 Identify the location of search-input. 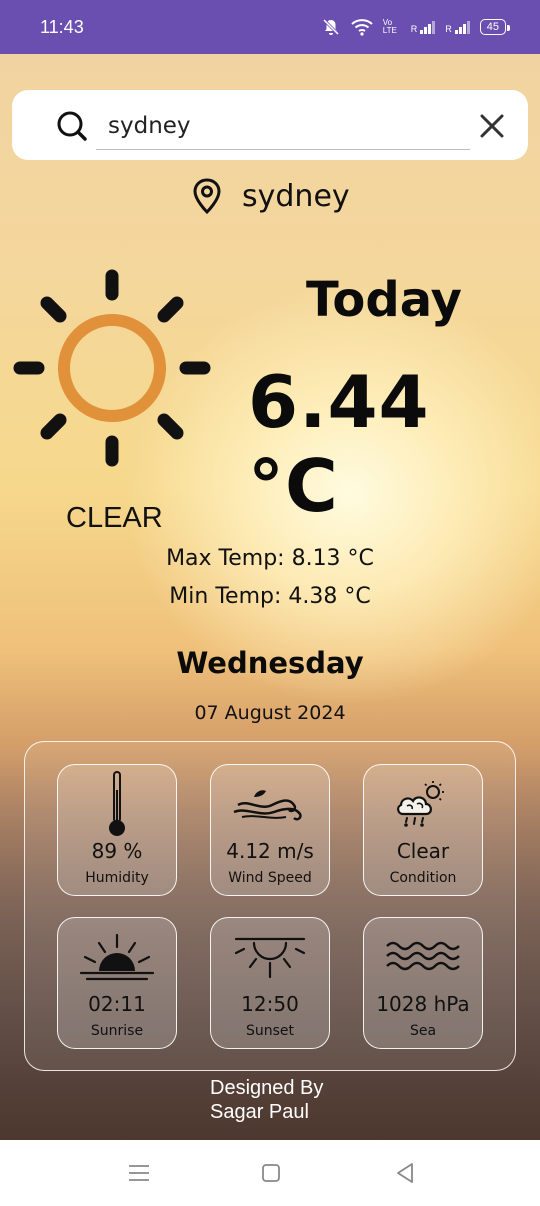
(283, 126).